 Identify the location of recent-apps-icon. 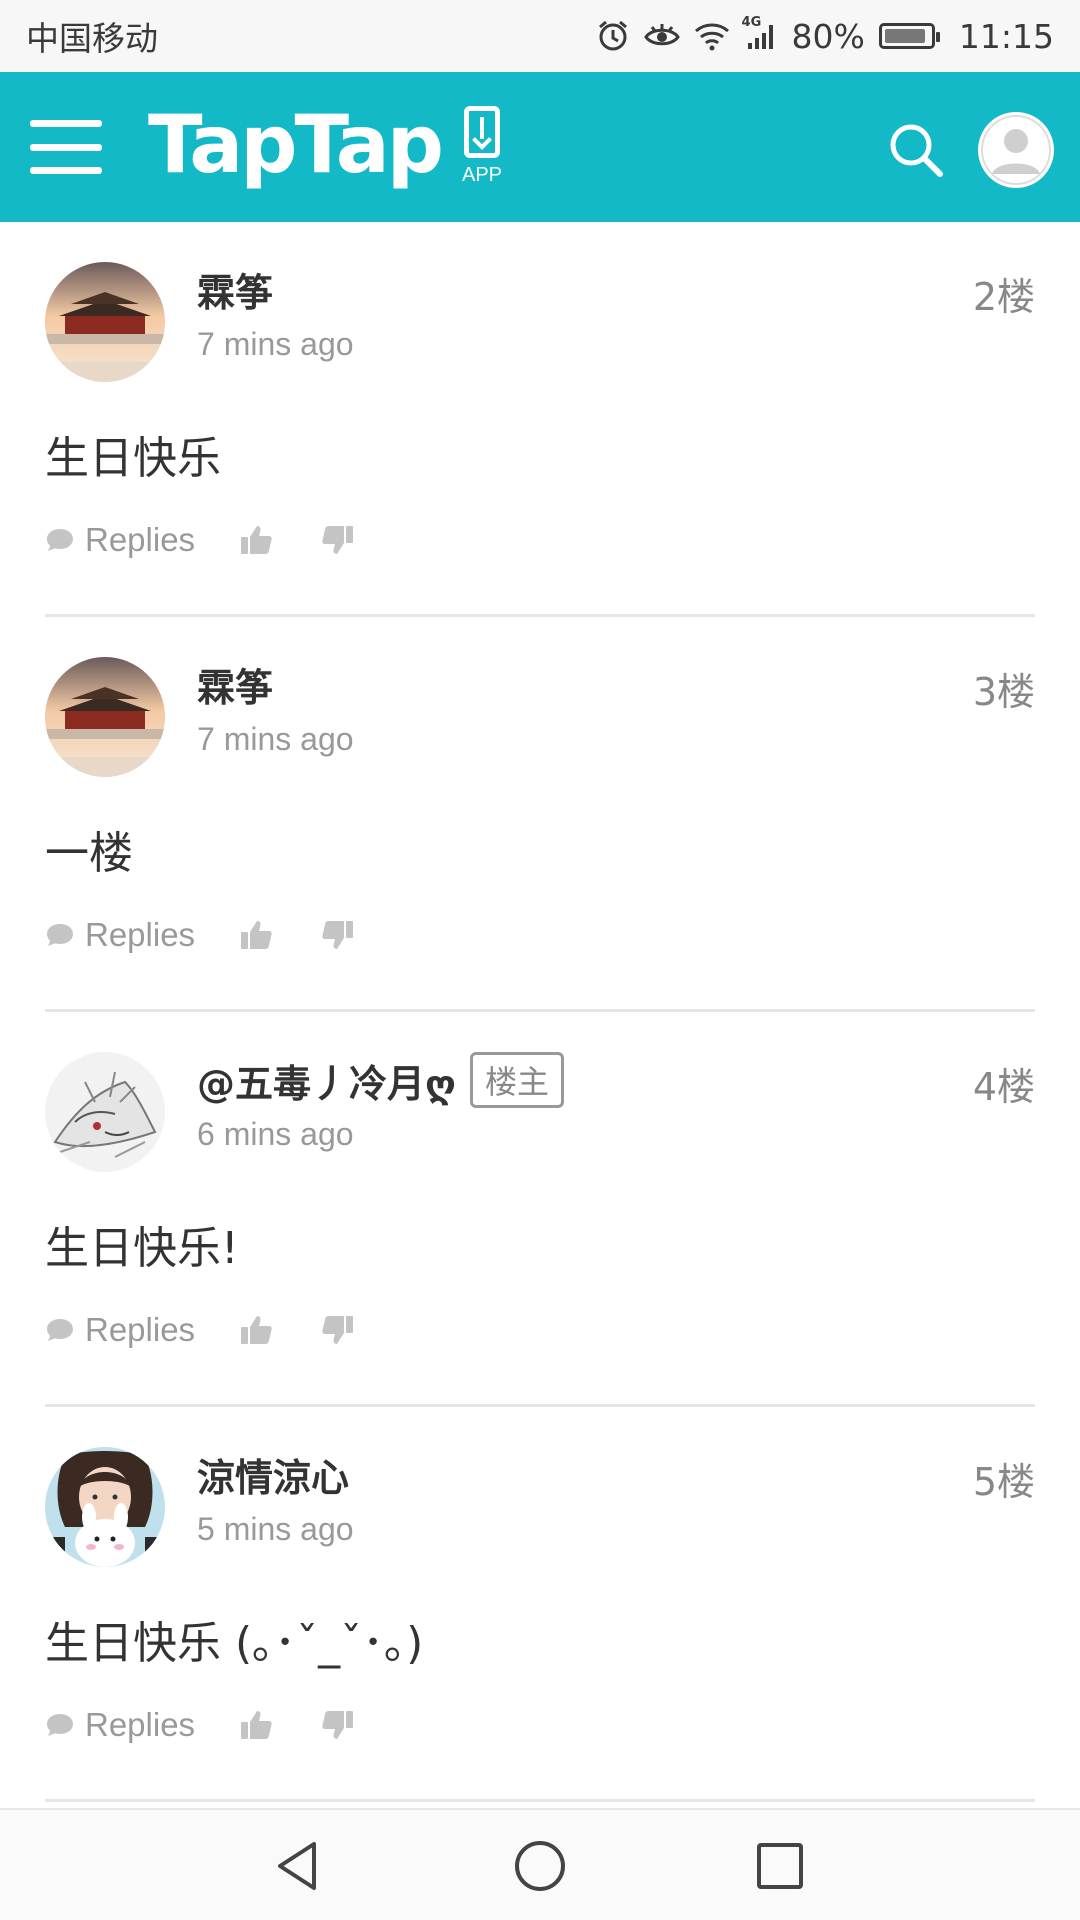
(780, 1866).